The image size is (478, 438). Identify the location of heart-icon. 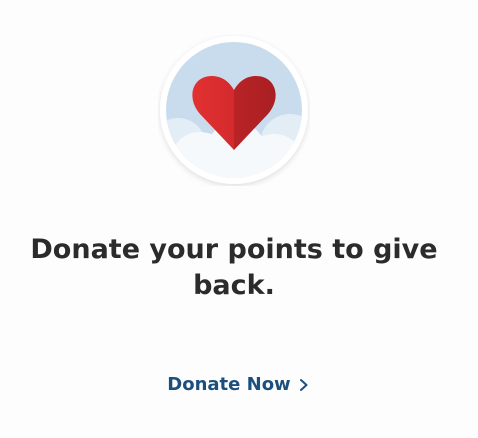
(234, 110).